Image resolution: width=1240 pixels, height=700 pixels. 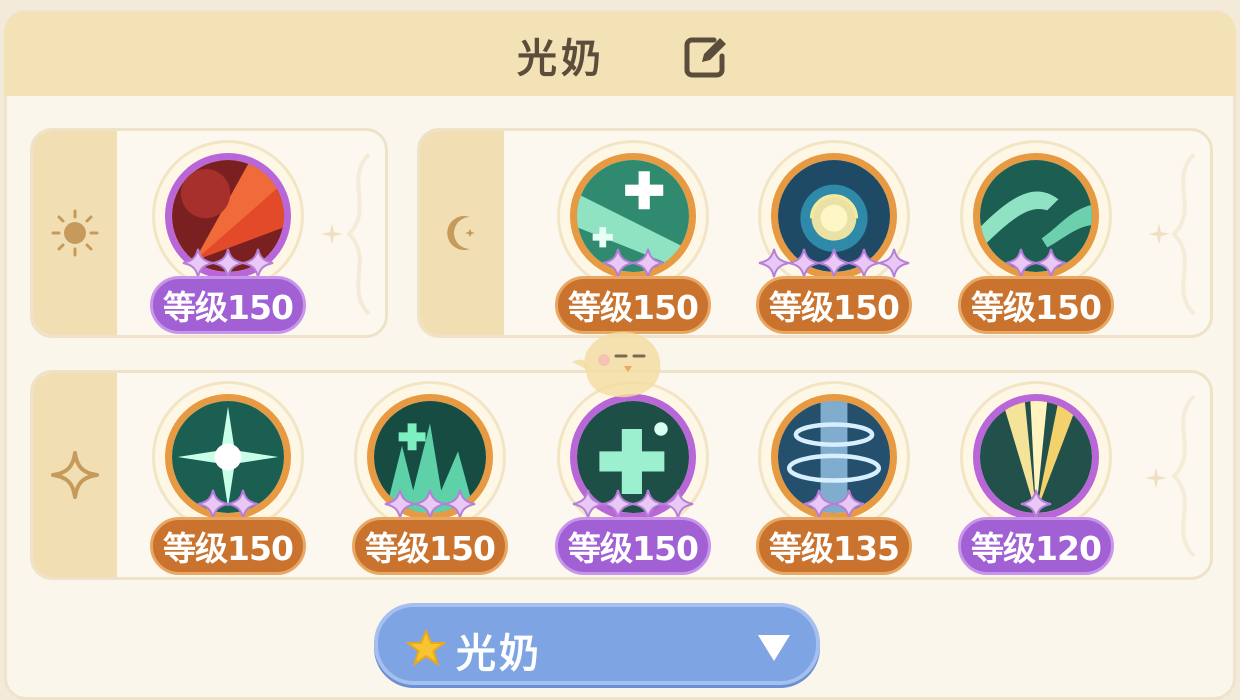 I want to click on skill-level-badge: 等级135, so click(x=834, y=546).